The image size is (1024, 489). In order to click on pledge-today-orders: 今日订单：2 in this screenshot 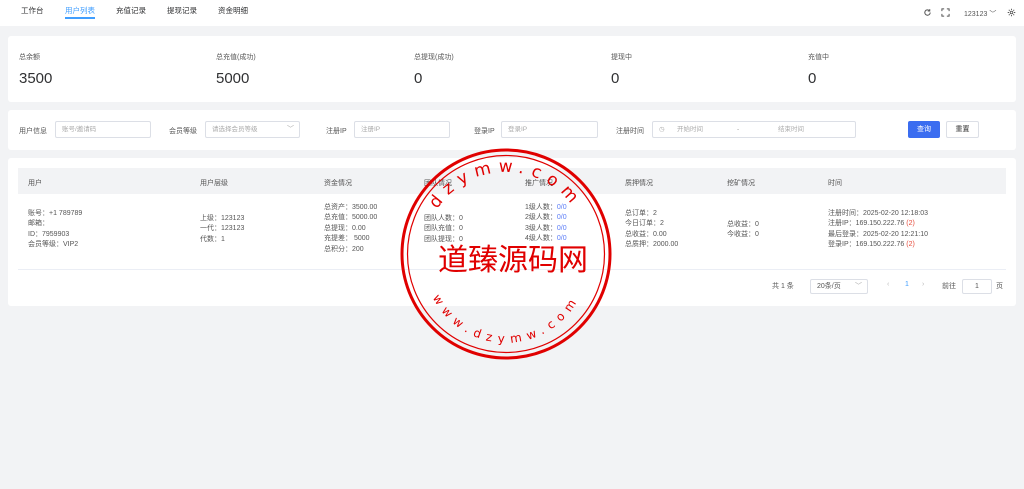, I will do `click(644, 224)`.